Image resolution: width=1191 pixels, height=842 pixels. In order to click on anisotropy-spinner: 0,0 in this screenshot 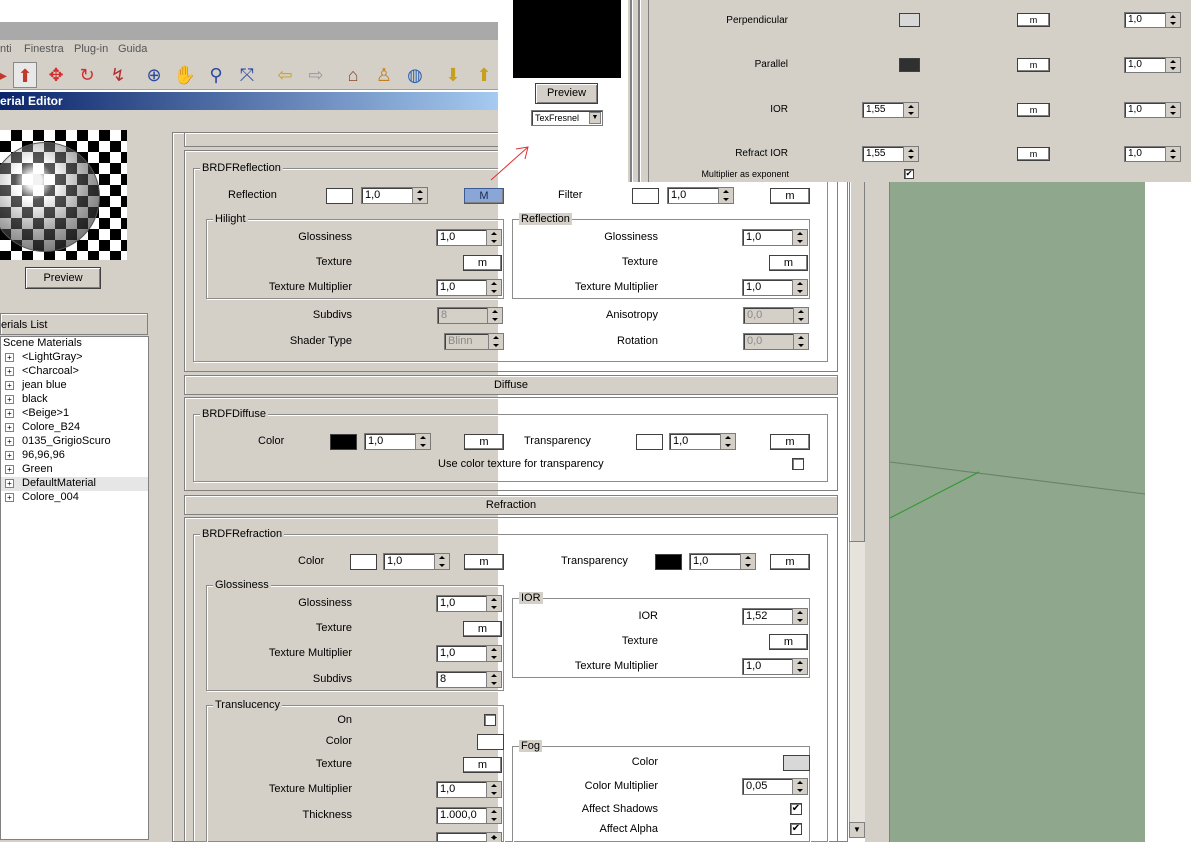, I will do `click(776, 315)`.